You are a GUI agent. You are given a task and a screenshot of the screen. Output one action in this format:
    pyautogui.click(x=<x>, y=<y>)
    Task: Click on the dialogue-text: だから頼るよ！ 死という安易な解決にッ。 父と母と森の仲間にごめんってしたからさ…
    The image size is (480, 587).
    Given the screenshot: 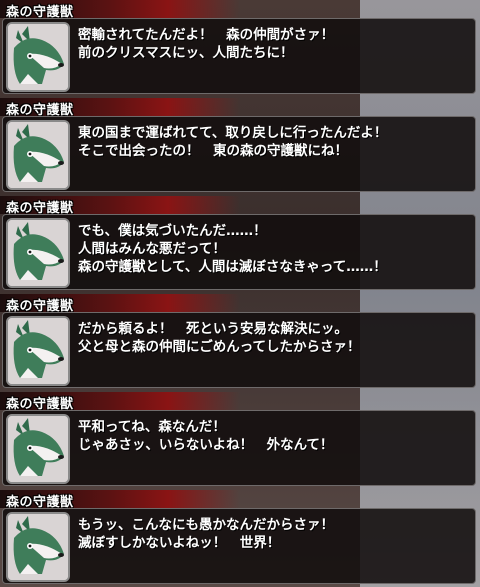 What is the action you would take?
    pyautogui.click(x=273, y=338)
    